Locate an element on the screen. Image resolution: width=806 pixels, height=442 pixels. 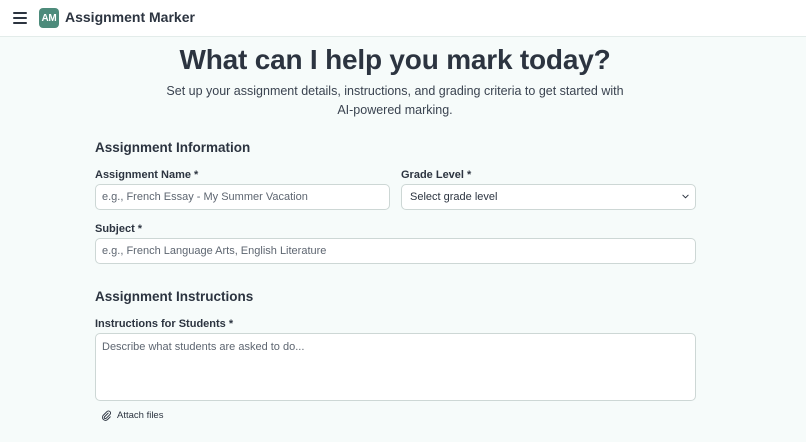
grade-level-select: Select grade level is located at coordinates (548, 197).